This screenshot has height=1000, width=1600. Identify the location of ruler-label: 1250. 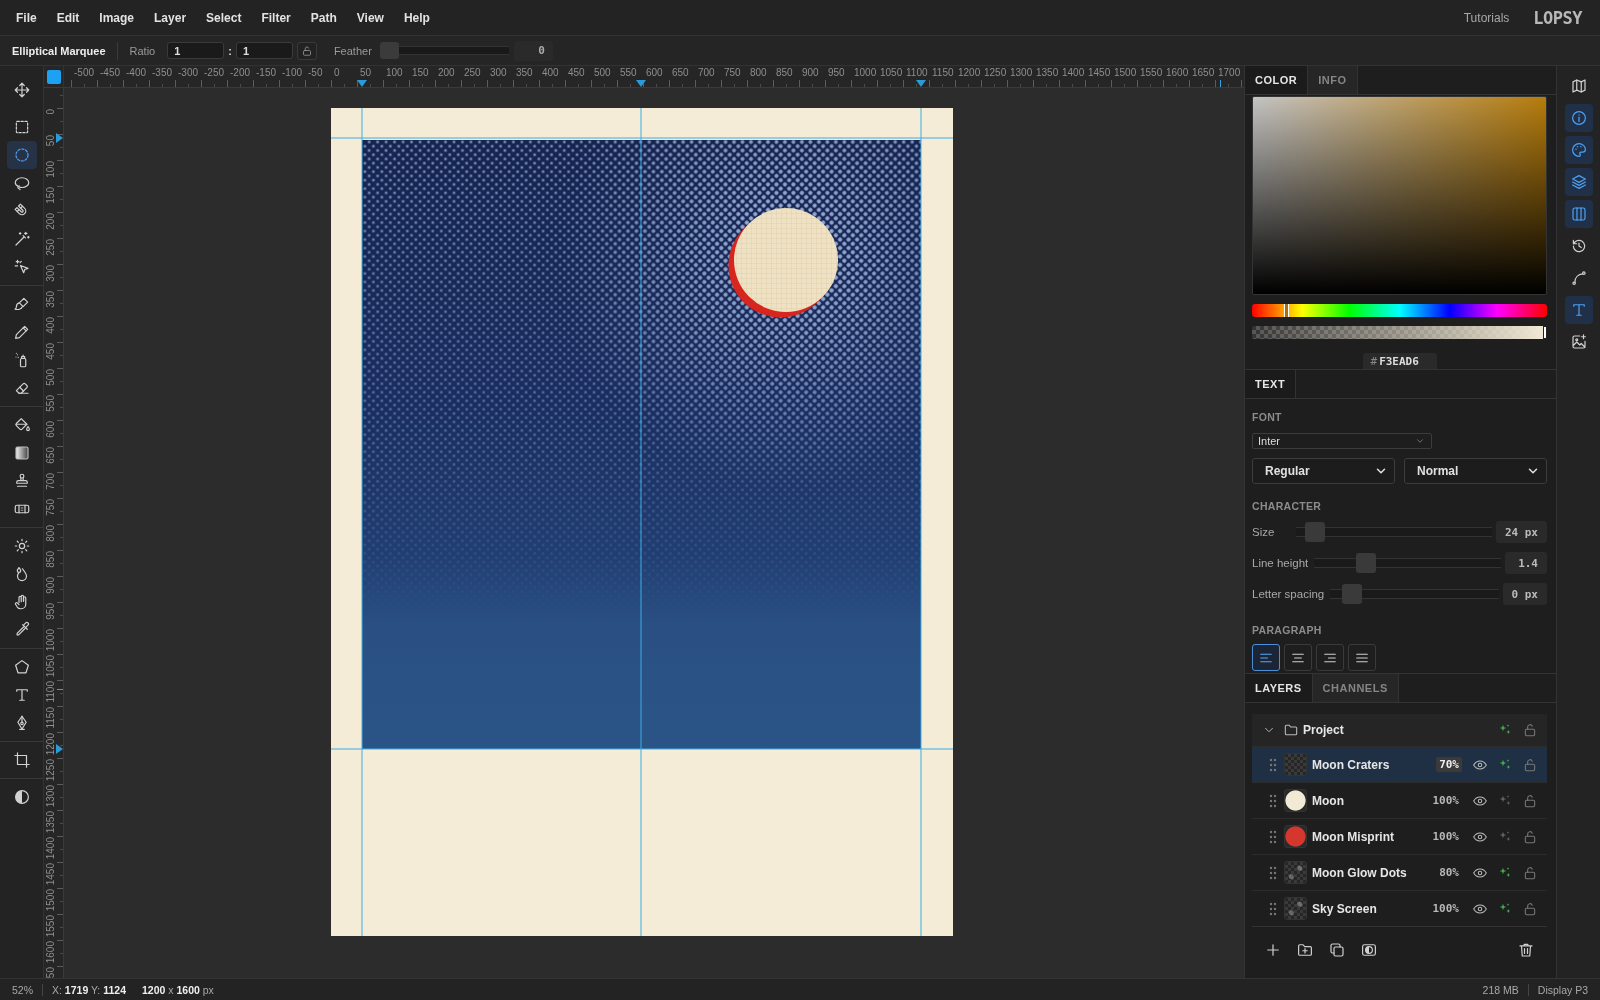
(995, 72).